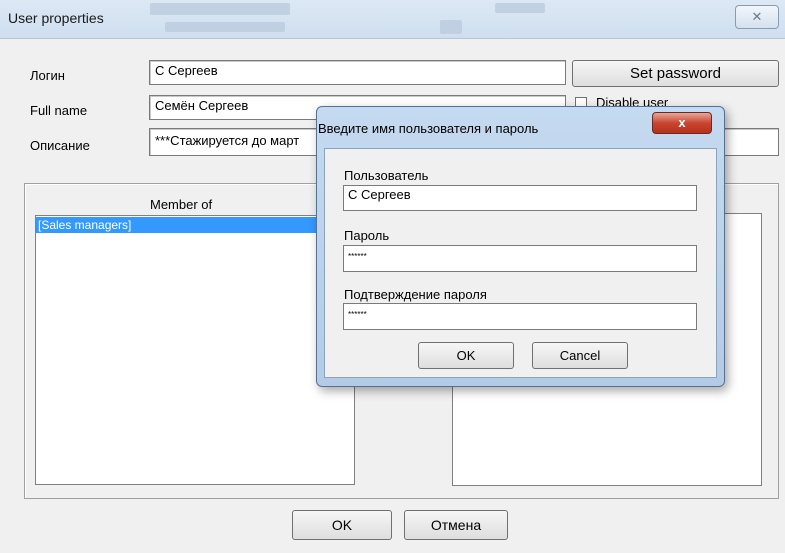 The width and height of the screenshot is (785, 553). I want to click on dialog-title: Введите имя пользователя и пароль, so click(428, 128).